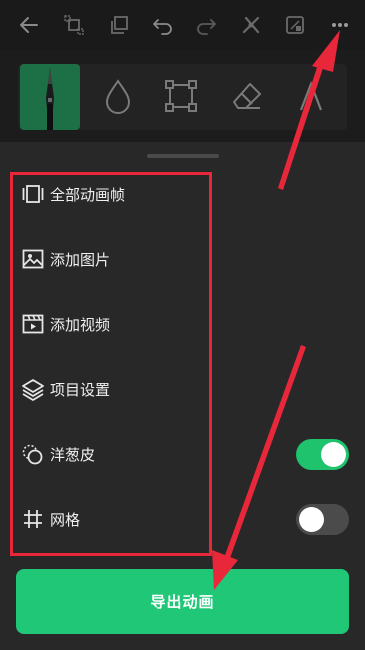 This screenshot has height=650, width=365. I want to click on magic-icon, so click(251, 25).